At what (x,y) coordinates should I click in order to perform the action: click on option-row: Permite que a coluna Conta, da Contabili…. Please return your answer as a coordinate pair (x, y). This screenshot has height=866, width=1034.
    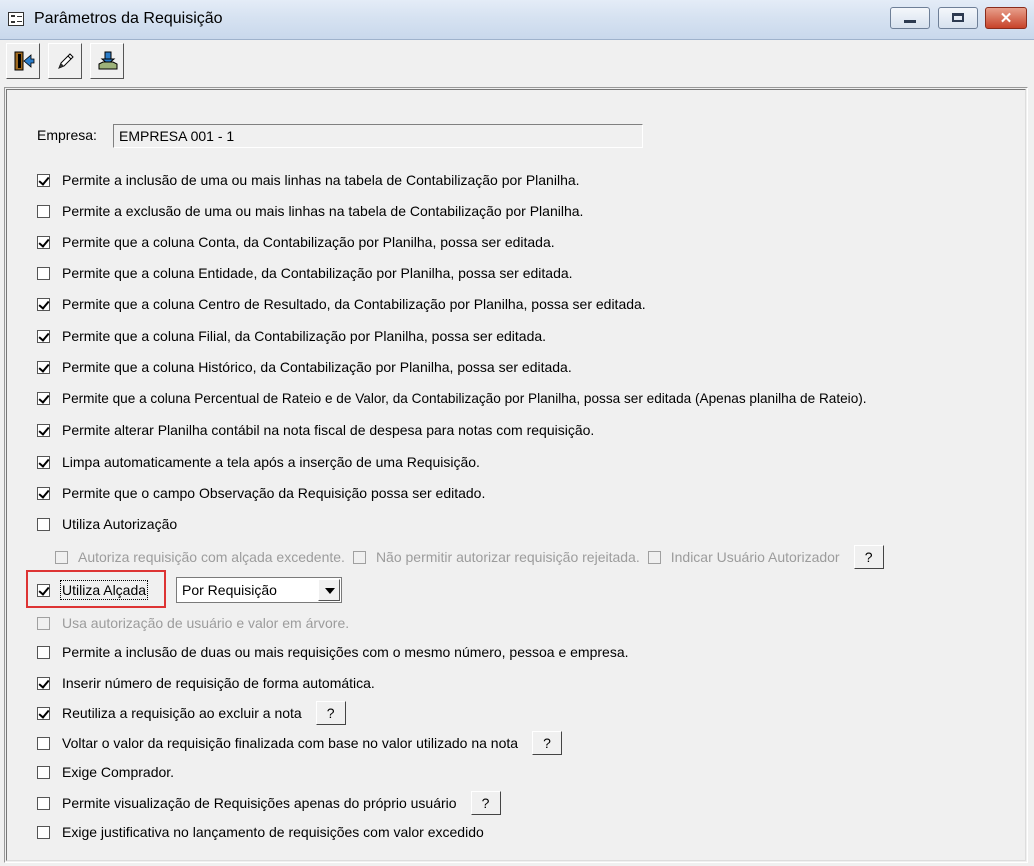
    Looking at the image, I should click on (296, 242).